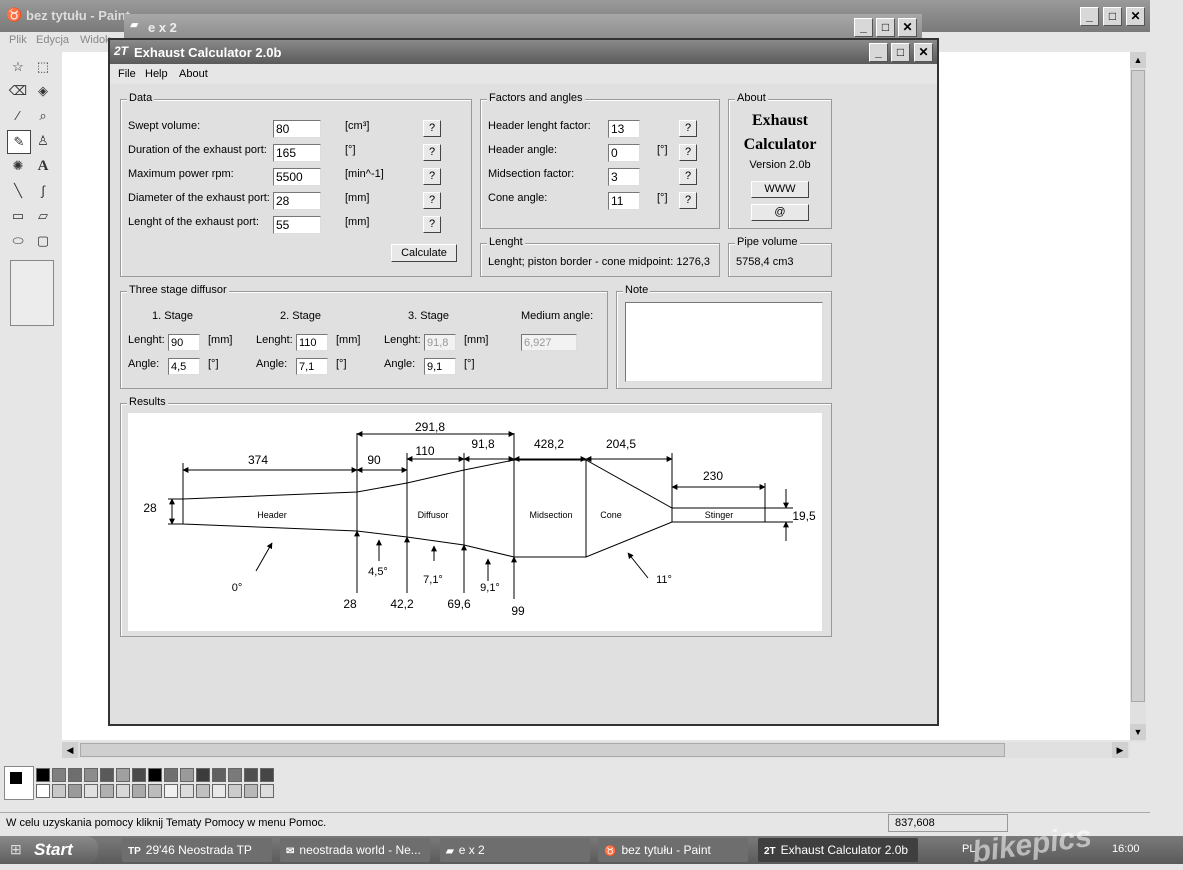  What do you see at coordinates (43, 241) in the screenshot?
I see `rounded-rect-icon: ▢` at bounding box center [43, 241].